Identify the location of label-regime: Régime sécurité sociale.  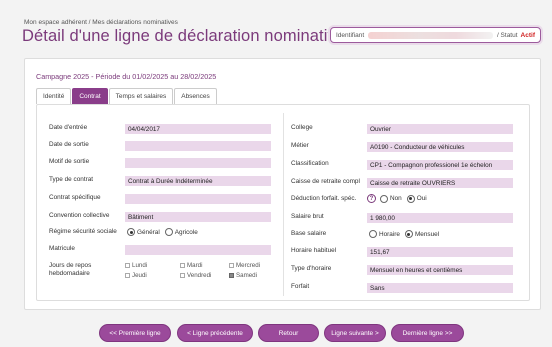
(83, 231).